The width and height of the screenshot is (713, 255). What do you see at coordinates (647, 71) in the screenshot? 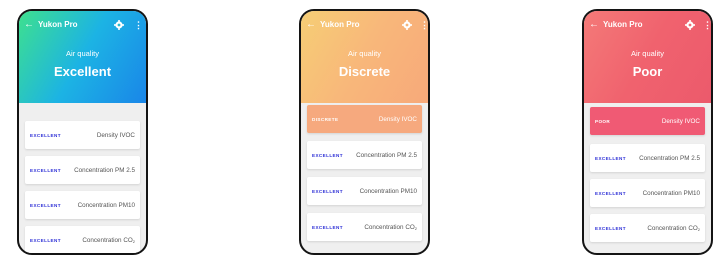
I see `air-quality-status: Poor` at bounding box center [647, 71].